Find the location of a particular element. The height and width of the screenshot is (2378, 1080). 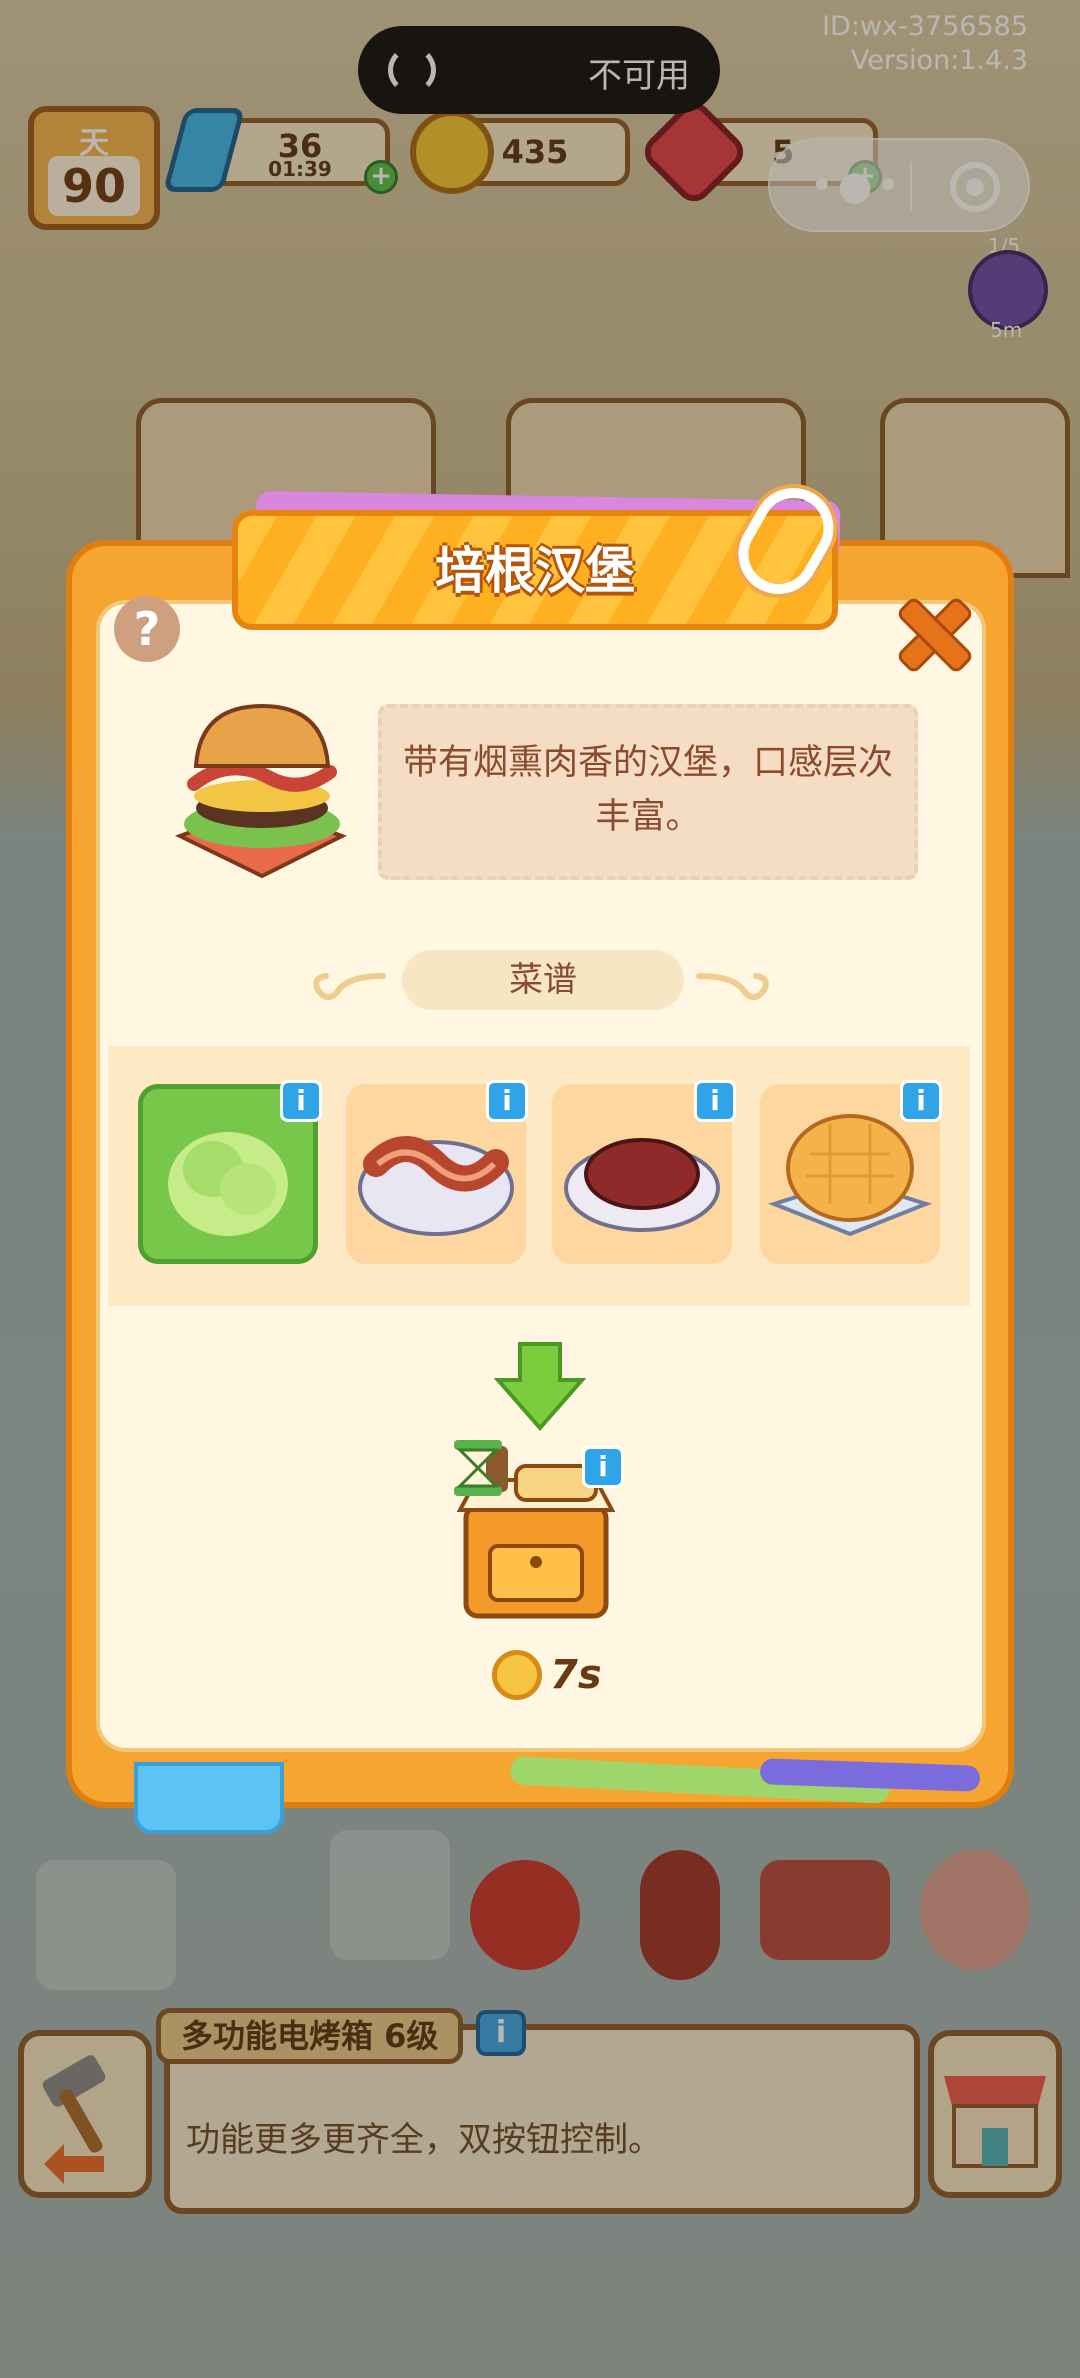

help-button: ? is located at coordinates (147, 629).